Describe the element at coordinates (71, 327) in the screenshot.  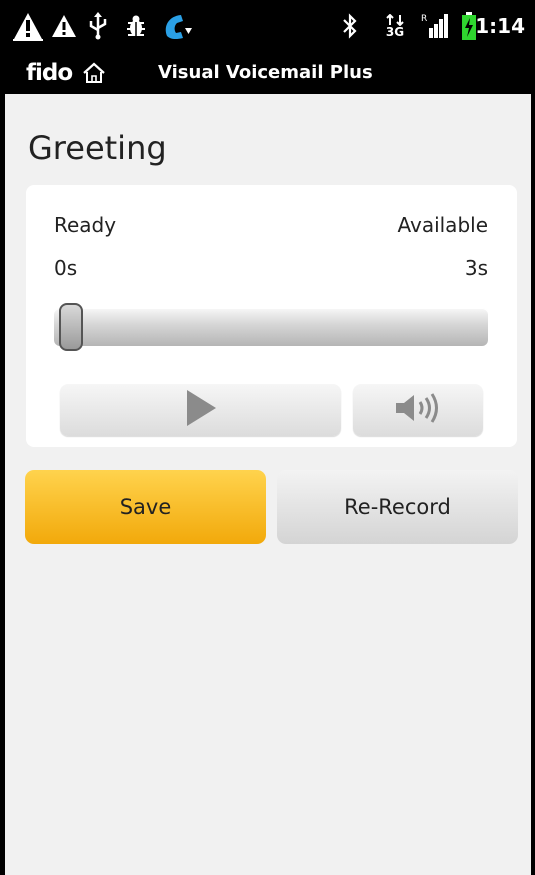
I see `seek-thumb` at that location.